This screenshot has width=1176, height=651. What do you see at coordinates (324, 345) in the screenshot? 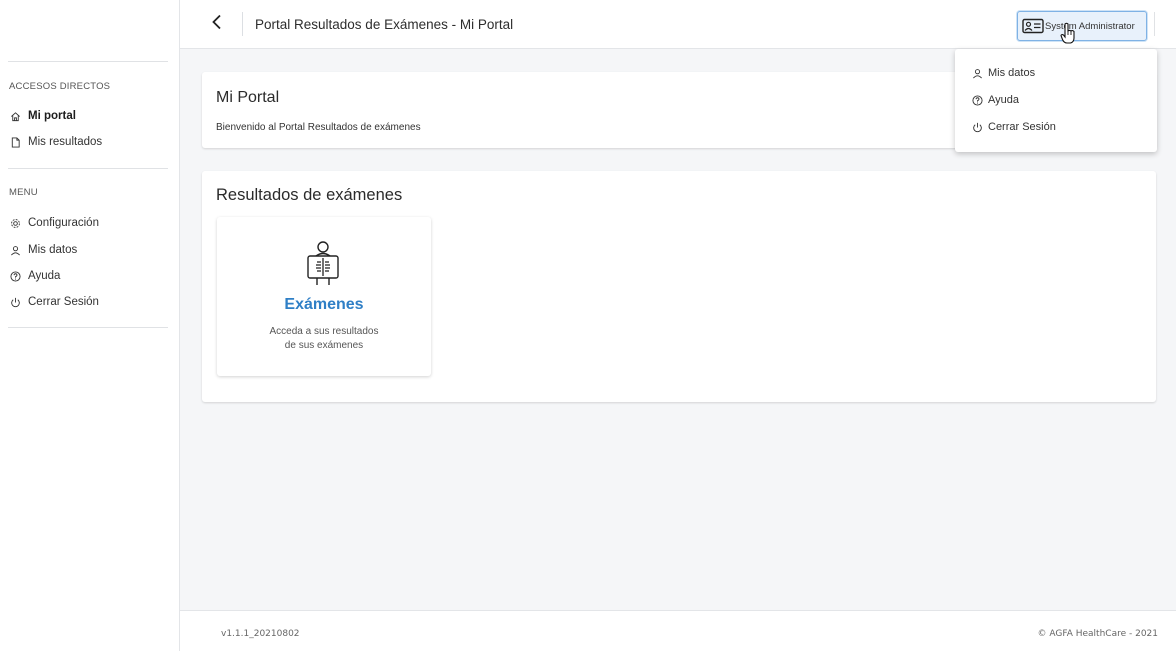
I see `exams-tile-desc-line: de sus exámenes` at bounding box center [324, 345].